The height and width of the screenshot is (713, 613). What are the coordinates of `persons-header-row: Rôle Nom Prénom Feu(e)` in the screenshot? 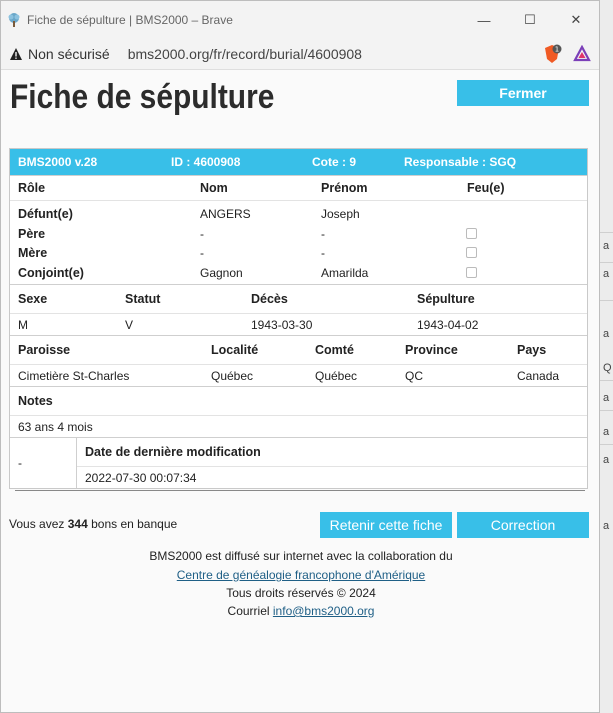 It's located at (298, 188).